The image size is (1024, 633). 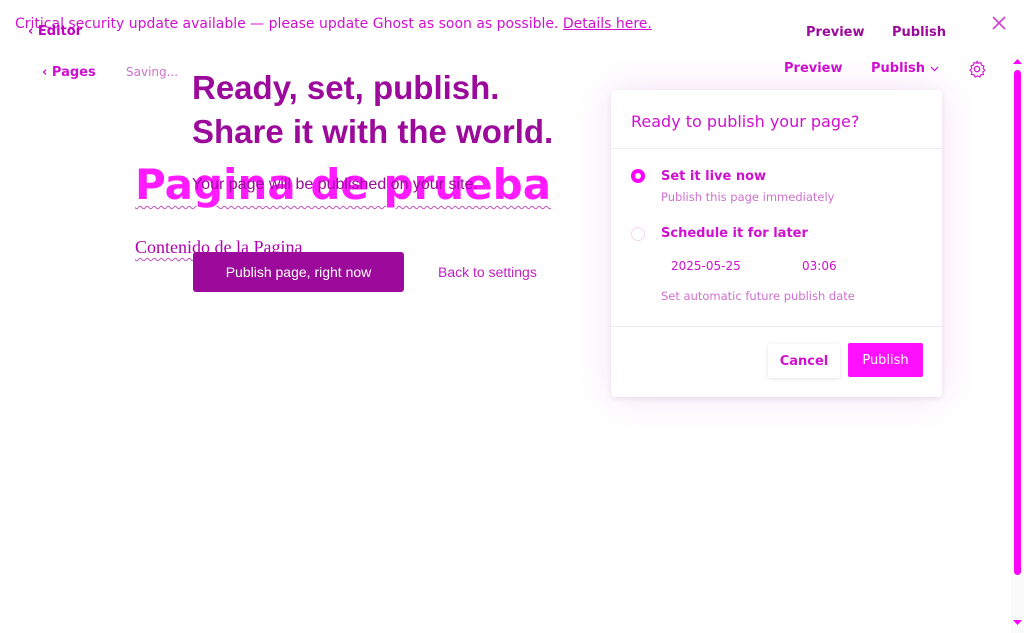 I want to click on publish-menu-title: Ready to publish your page?, so click(x=745, y=121).